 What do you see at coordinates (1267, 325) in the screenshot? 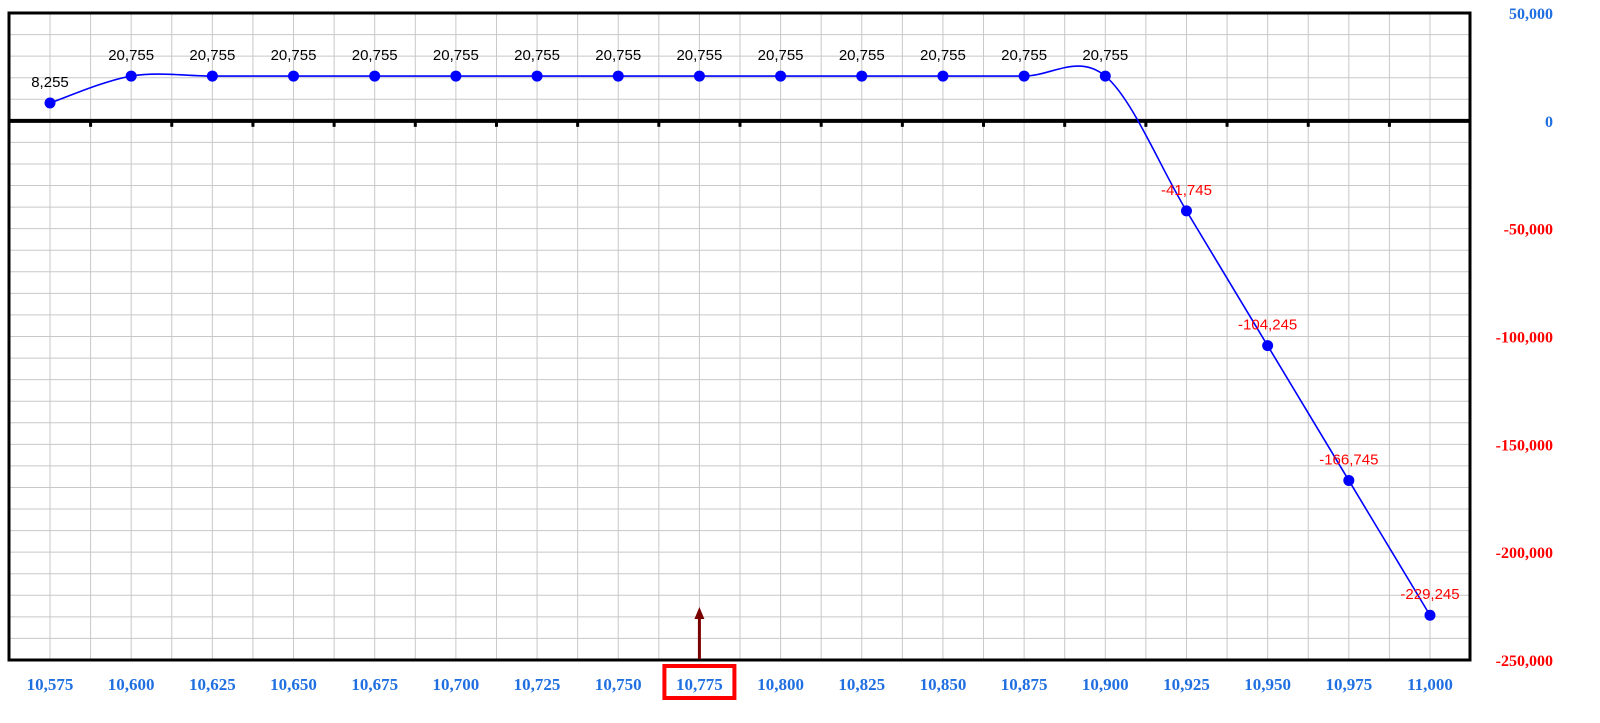
I see `data-label: -104,245` at bounding box center [1267, 325].